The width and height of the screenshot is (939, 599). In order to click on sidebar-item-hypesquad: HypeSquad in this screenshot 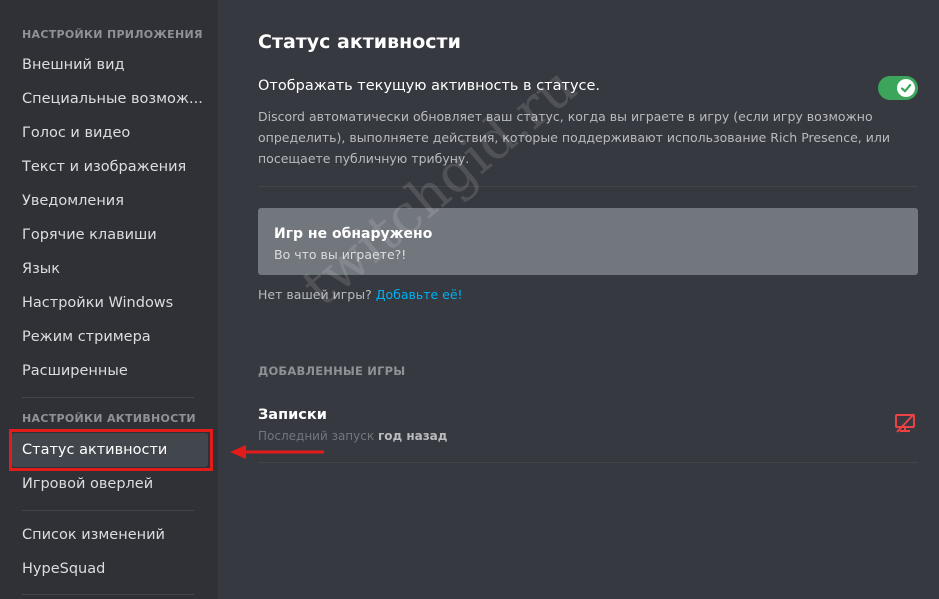, I will do `click(63, 569)`.